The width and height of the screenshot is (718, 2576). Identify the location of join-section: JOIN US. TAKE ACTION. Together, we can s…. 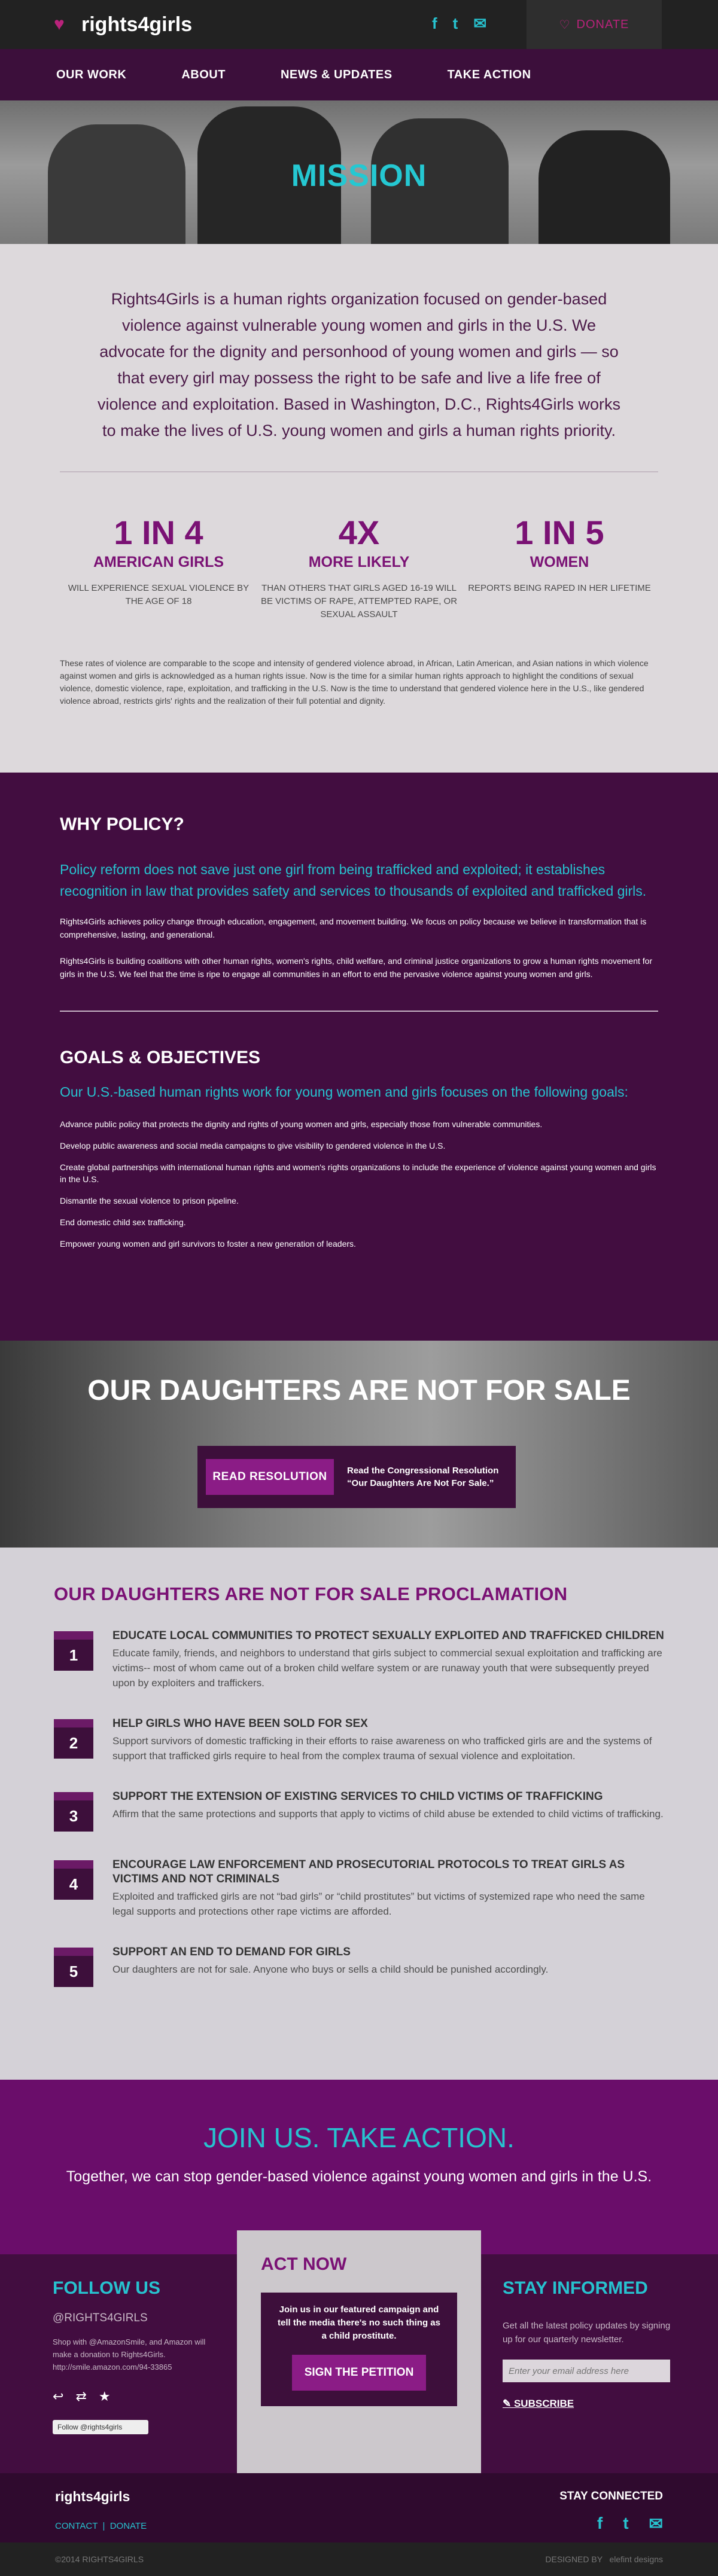
(359, 2167).